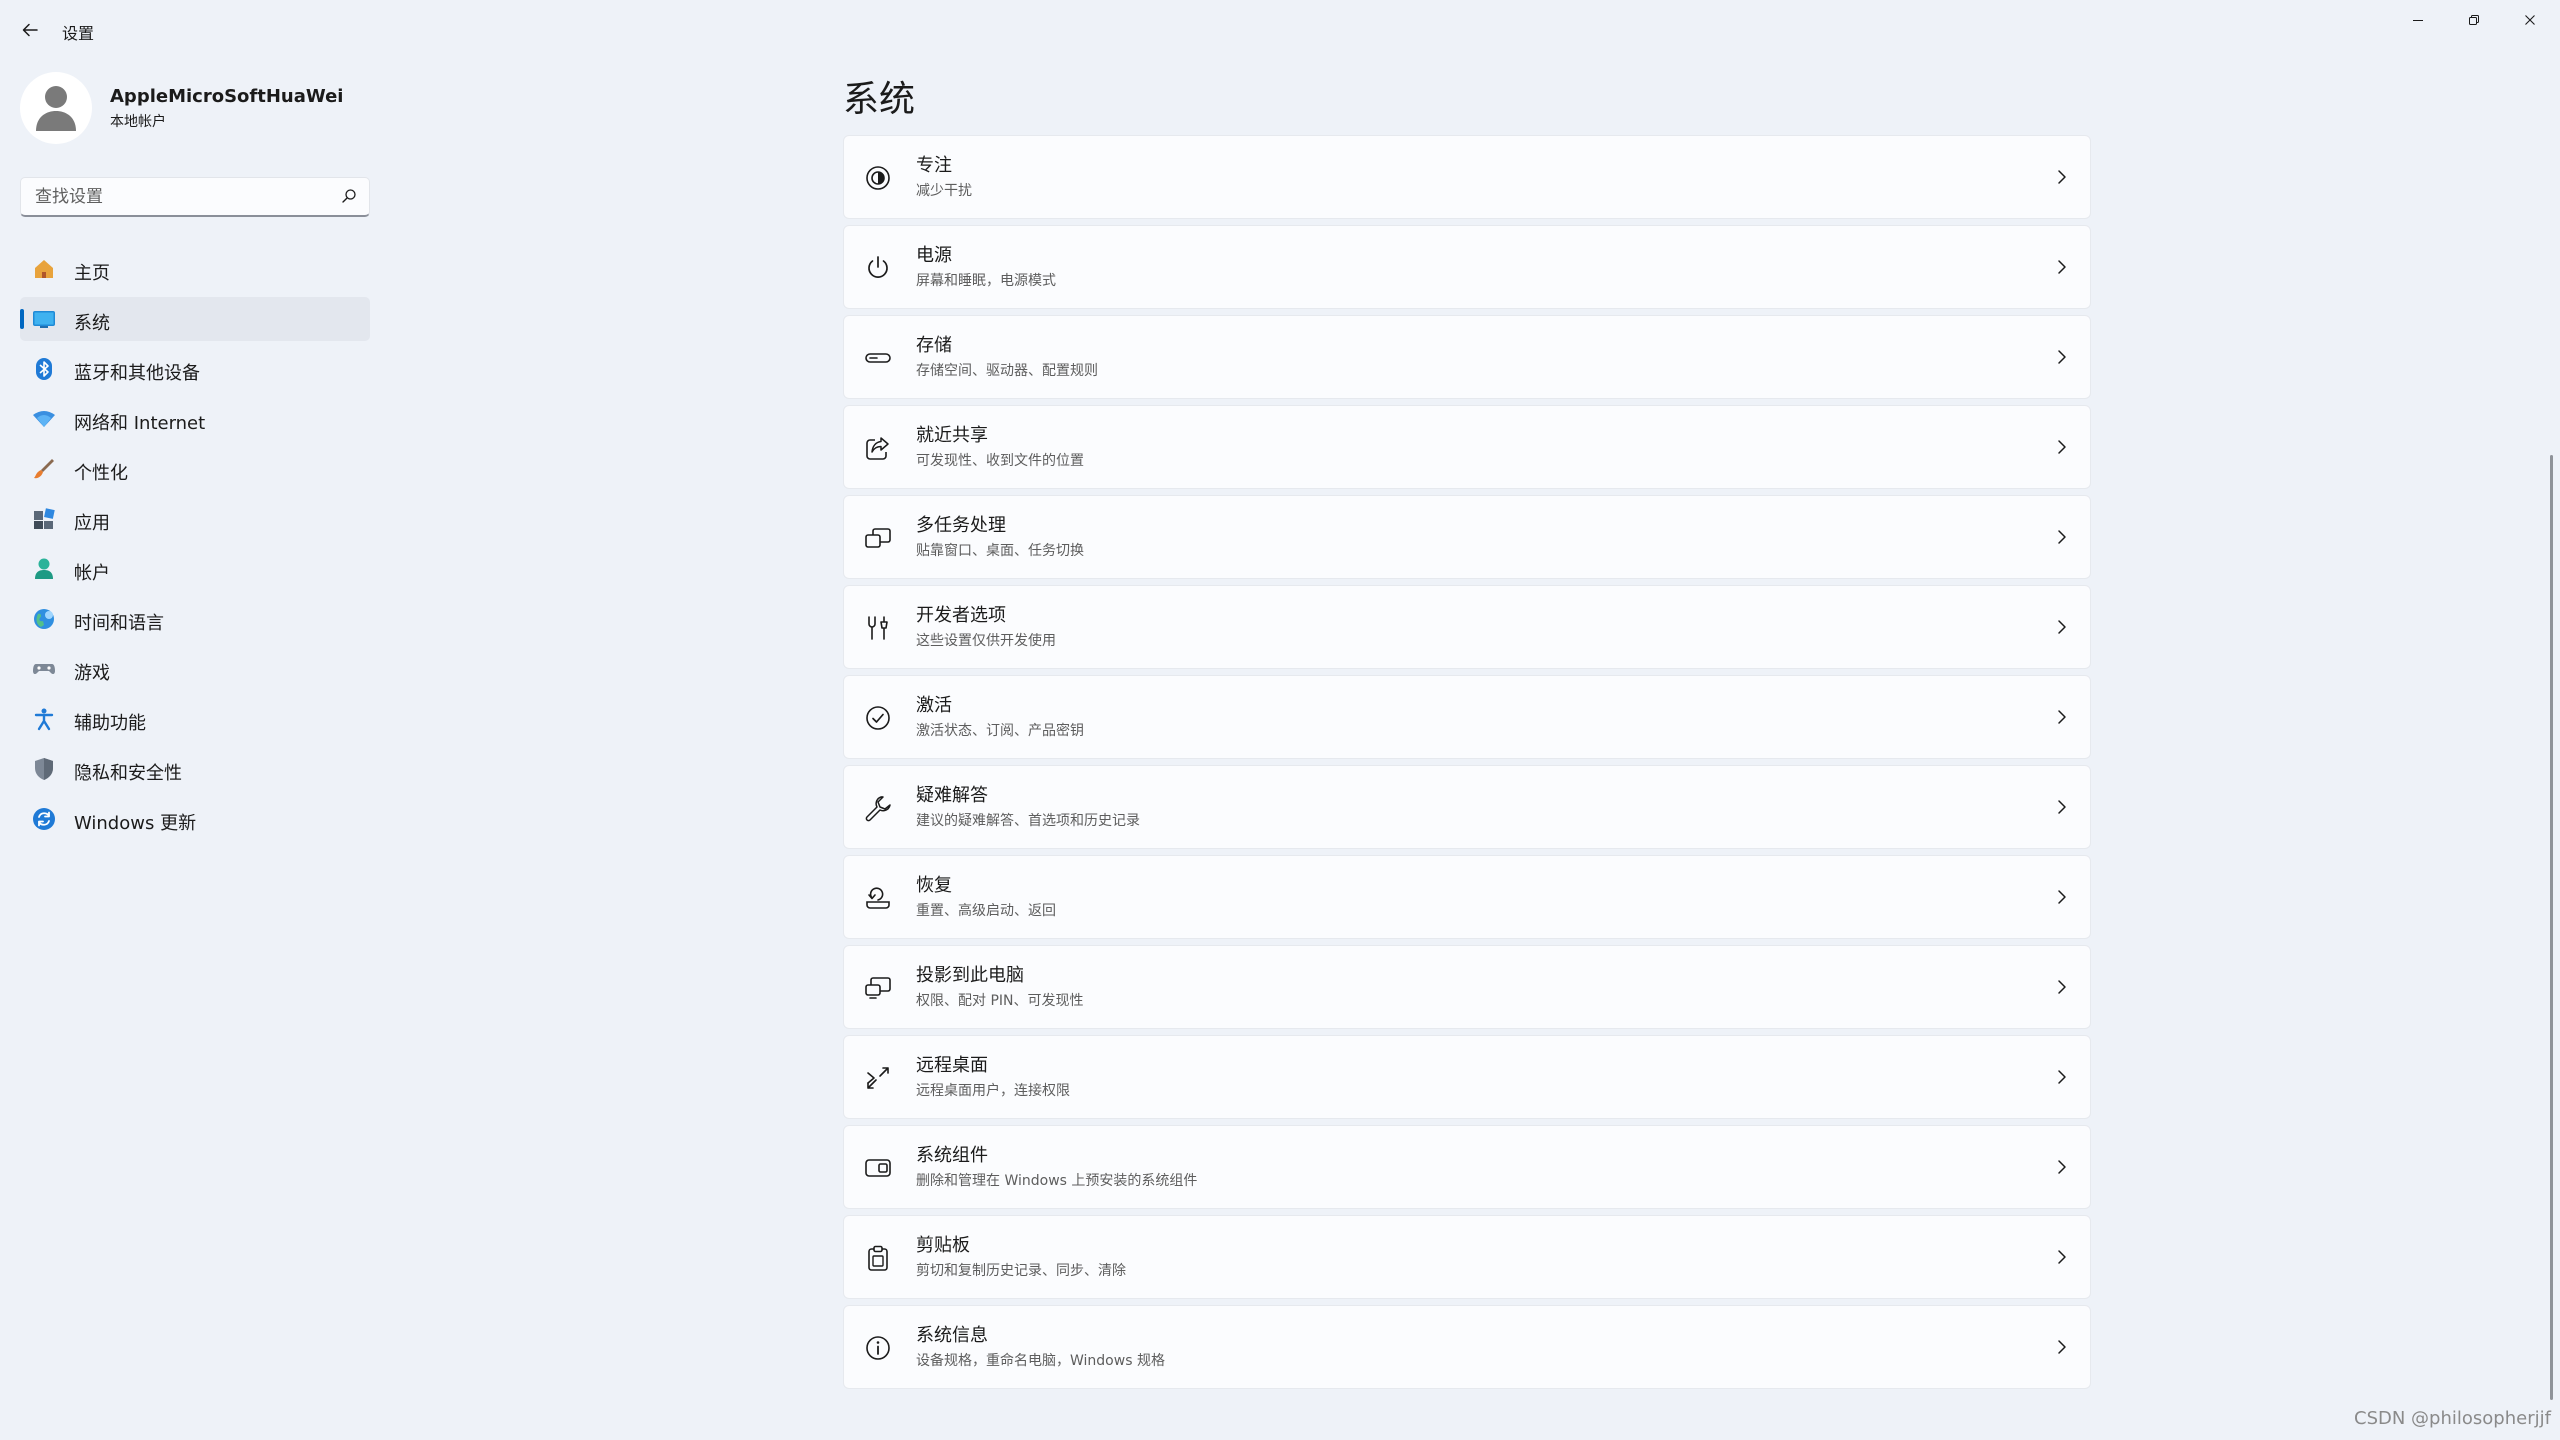  I want to click on clipboard-icon, so click(878, 1258).